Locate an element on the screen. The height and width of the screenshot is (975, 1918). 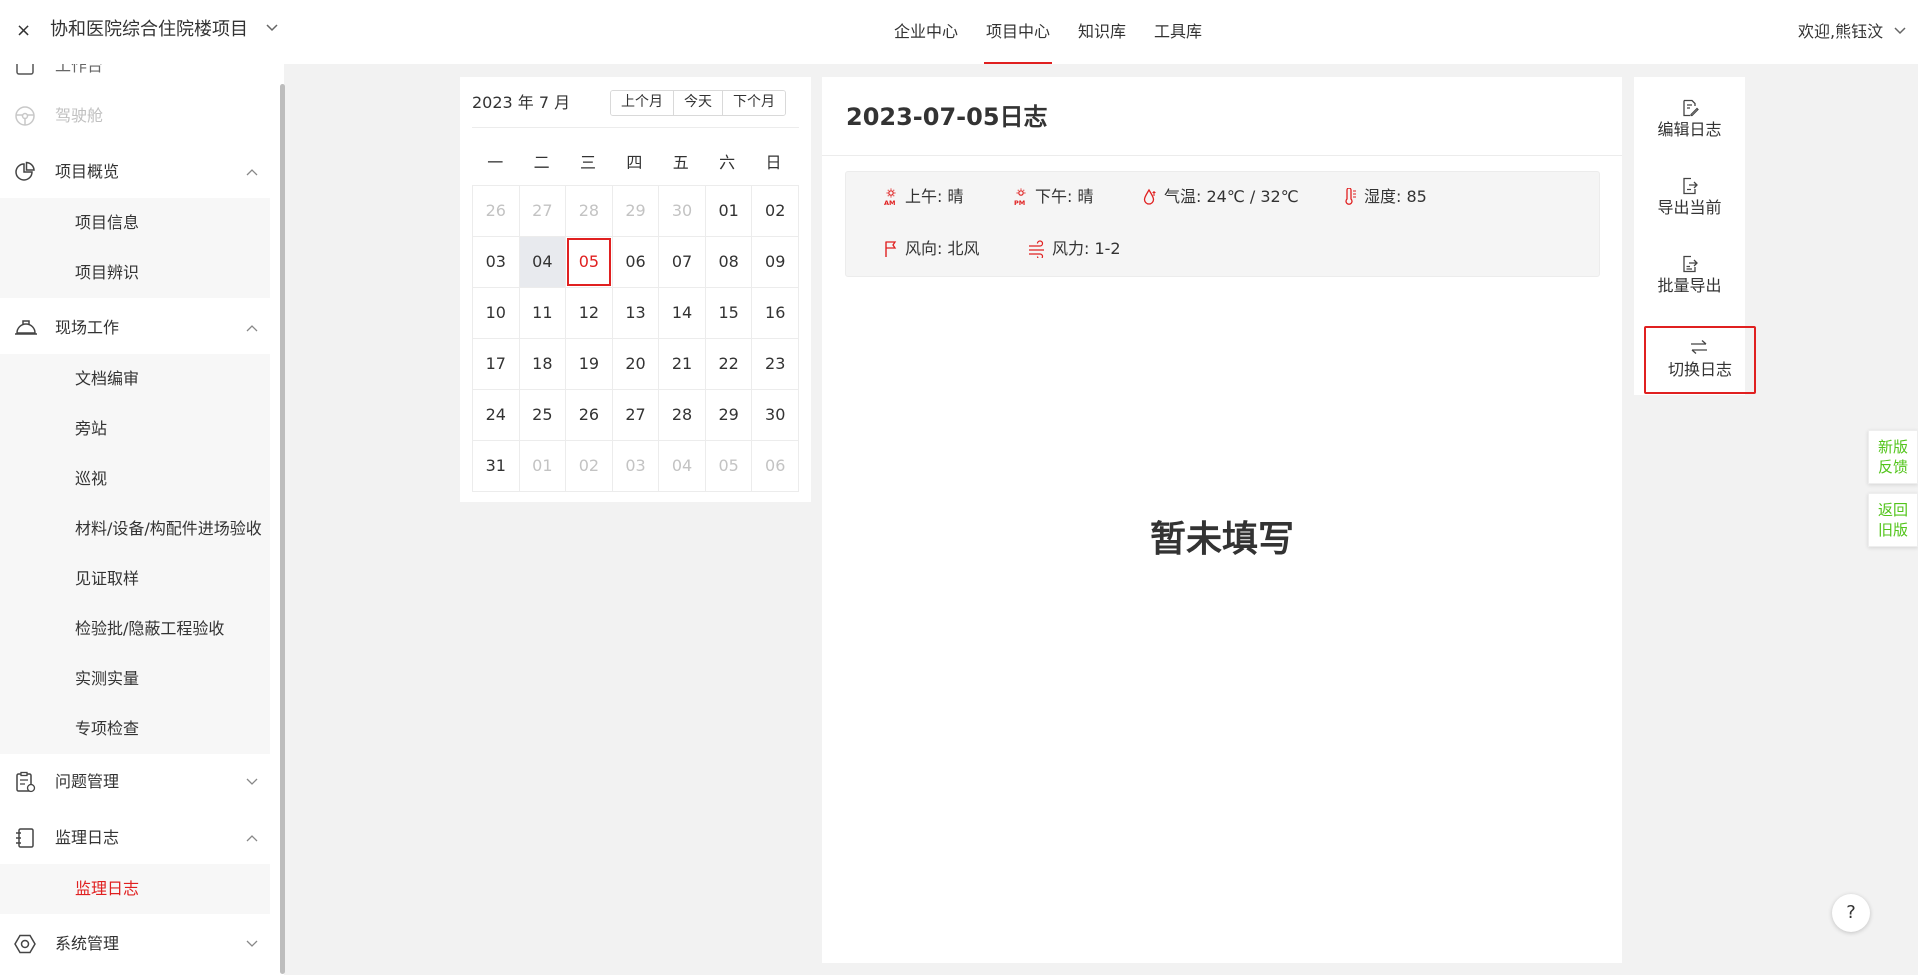
help-button: ? is located at coordinates (1851, 913).